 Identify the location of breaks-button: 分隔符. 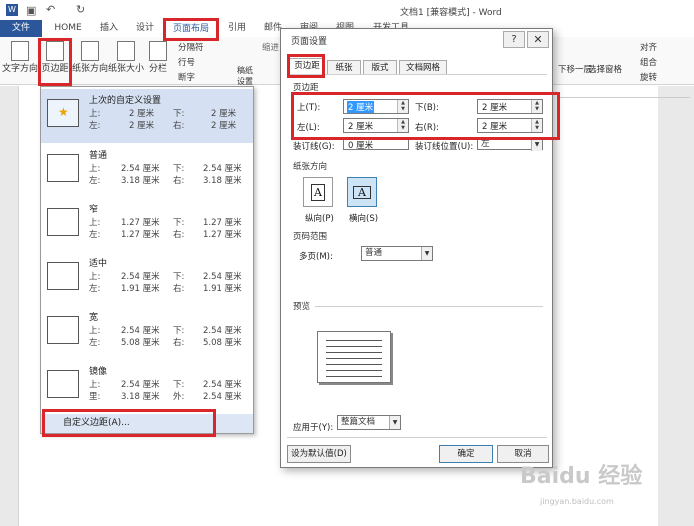
(191, 47).